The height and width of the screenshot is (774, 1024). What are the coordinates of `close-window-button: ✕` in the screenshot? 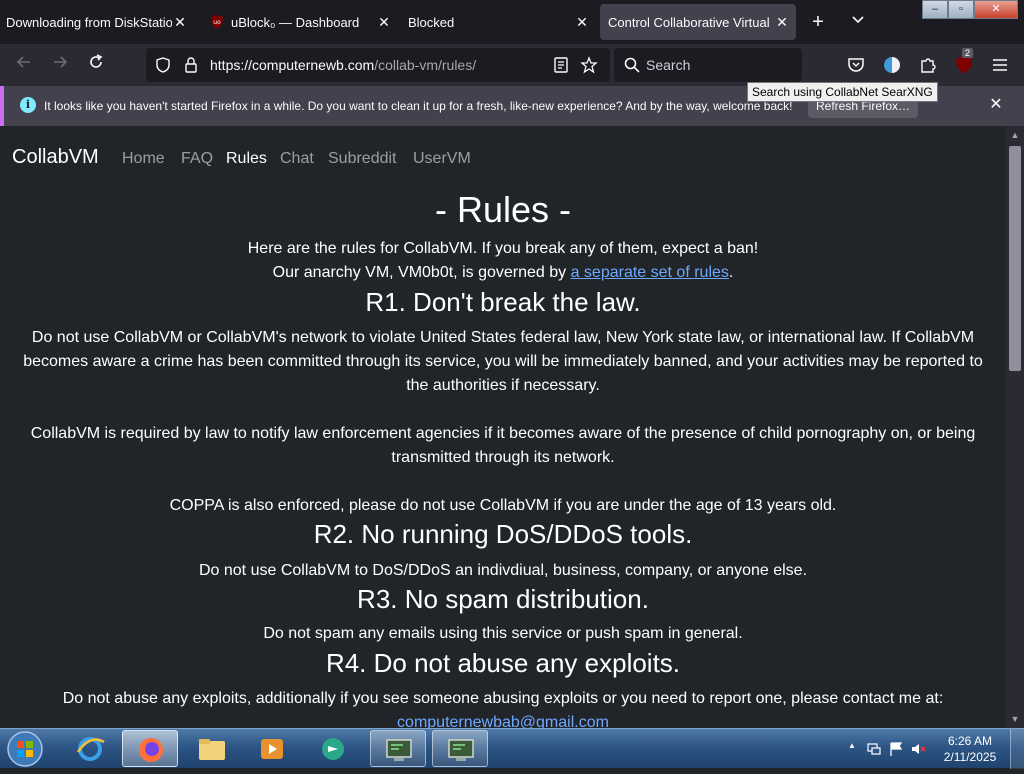 It's located at (996, 9).